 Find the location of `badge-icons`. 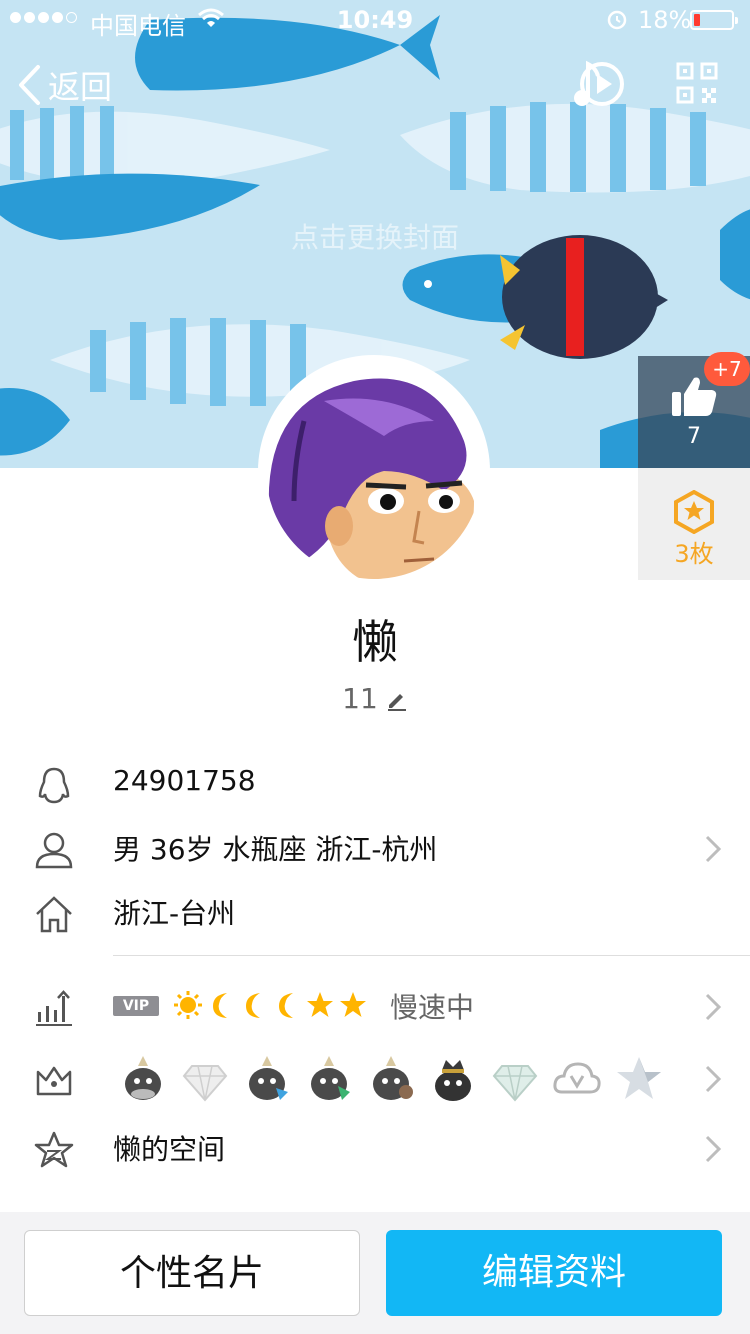

badge-icons is located at coordinates (391, 1079).